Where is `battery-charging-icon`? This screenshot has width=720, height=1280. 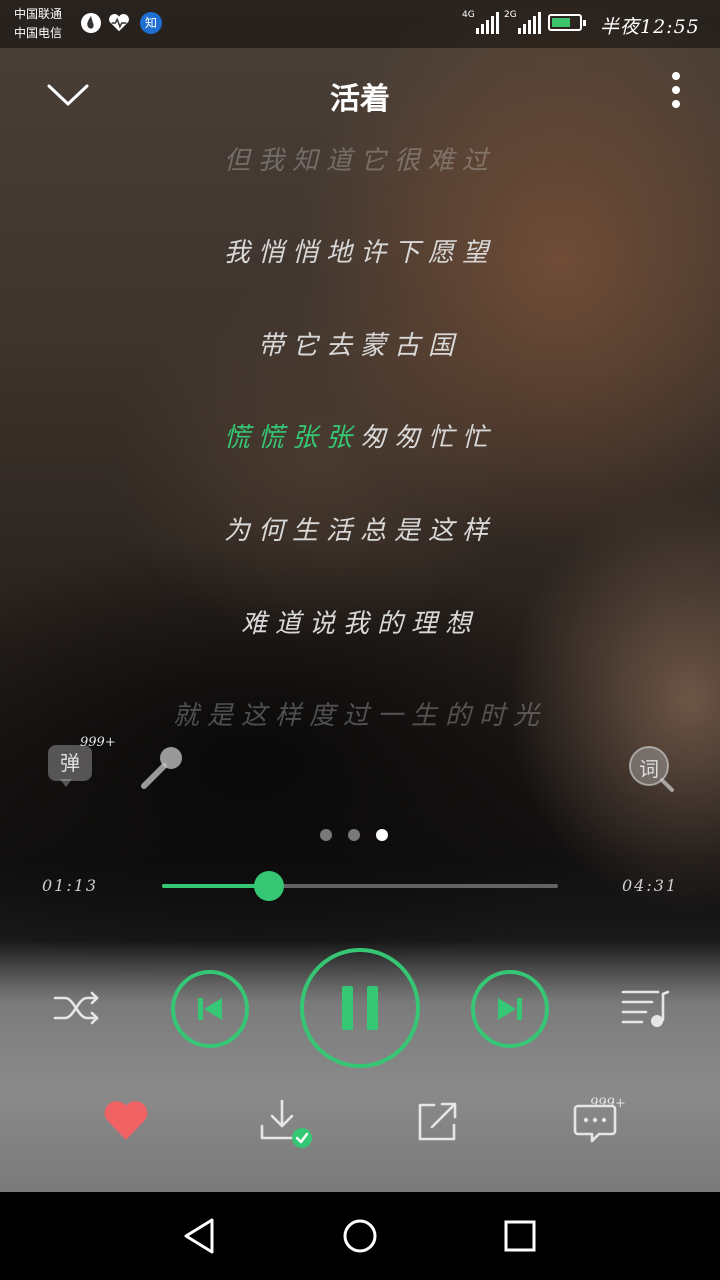 battery-charging-icon is located at coordinates (567, 22).